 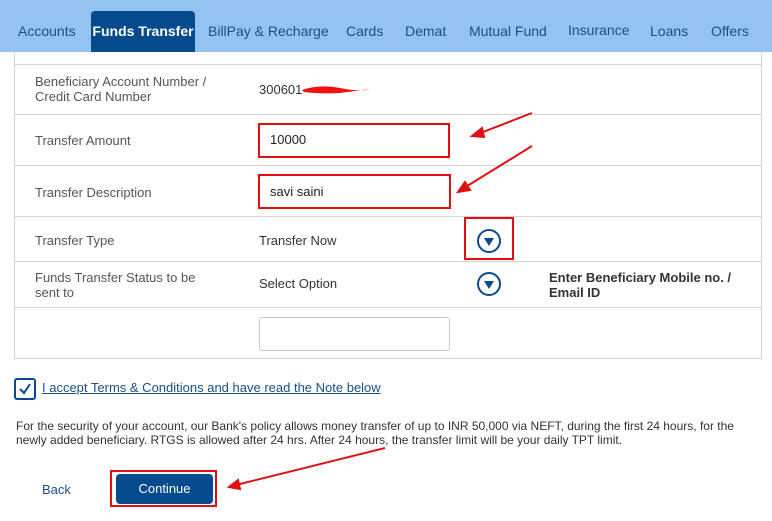 I want to click on arrow-amount, so click(x=505, y=123).